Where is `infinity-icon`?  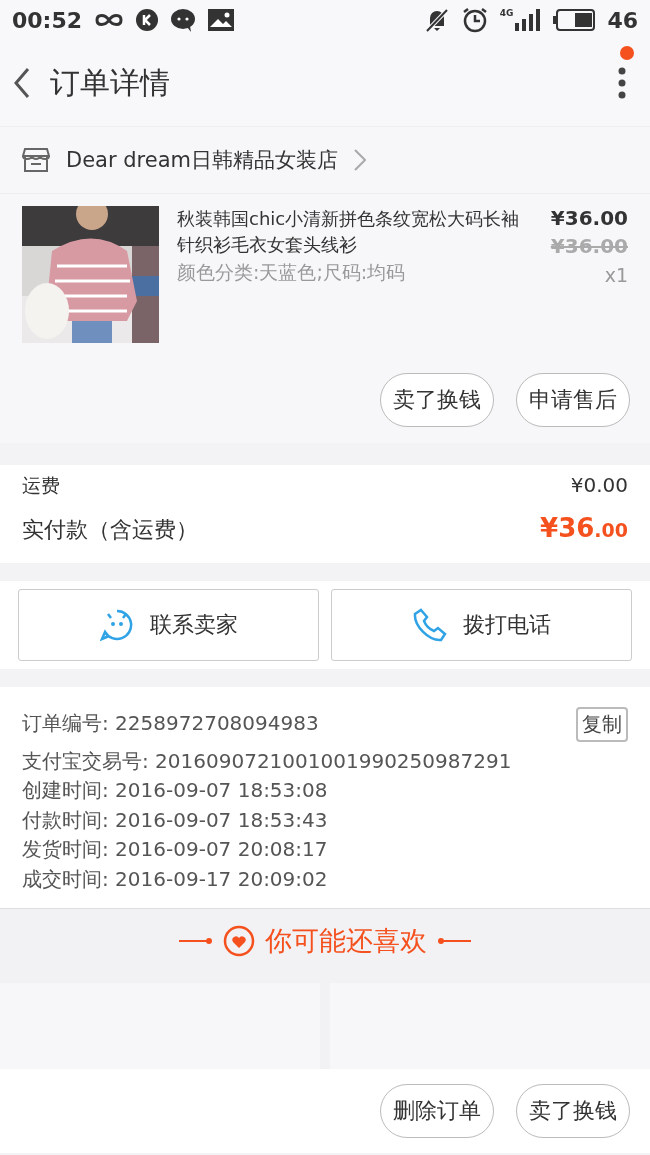 infinity-icon is located at coordinates (109, 20).